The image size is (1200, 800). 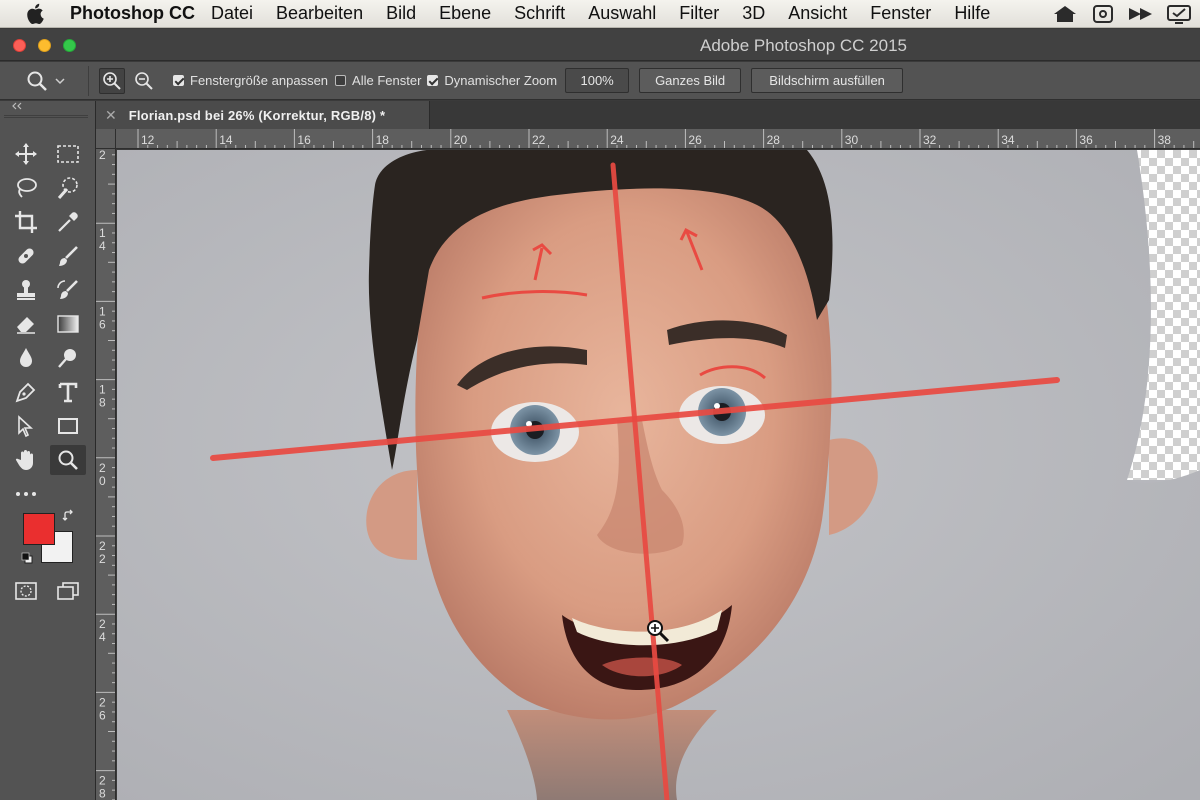 I want to click on zoom-out-mode-button, so click(x=144, y=81).